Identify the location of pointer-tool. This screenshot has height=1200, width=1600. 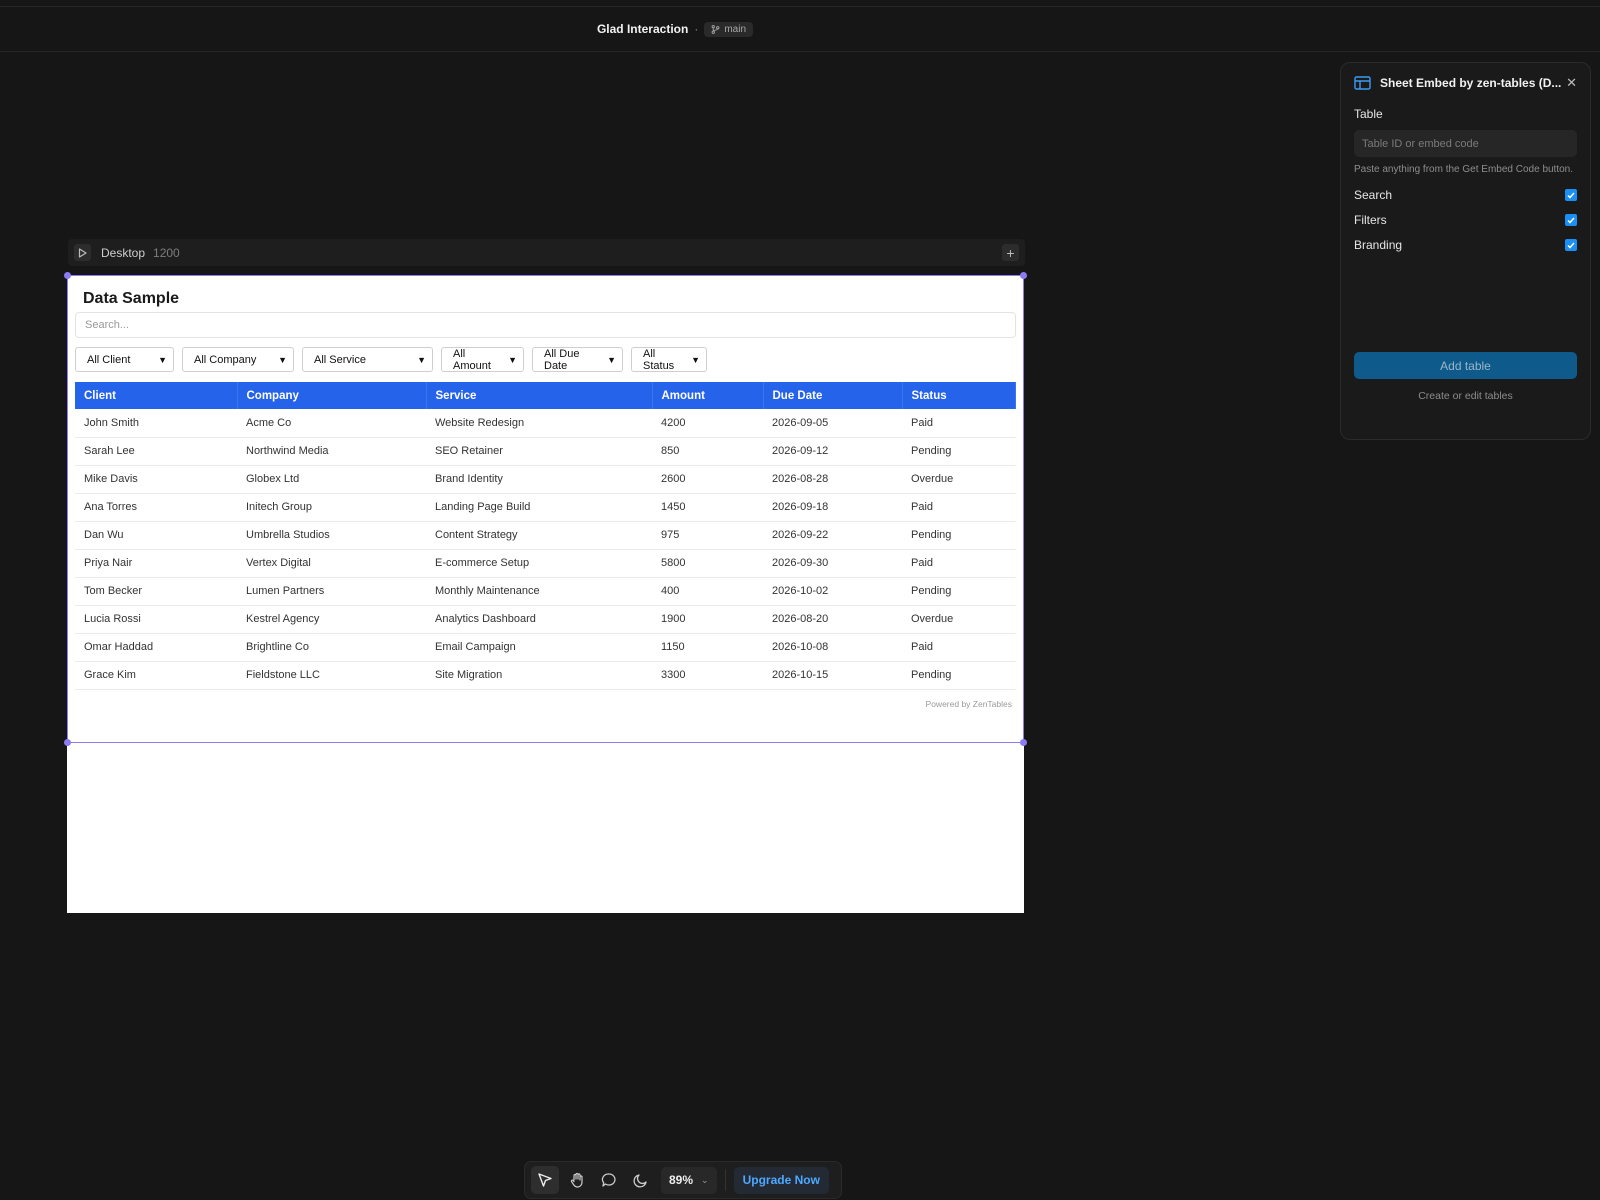
(545, 1180).